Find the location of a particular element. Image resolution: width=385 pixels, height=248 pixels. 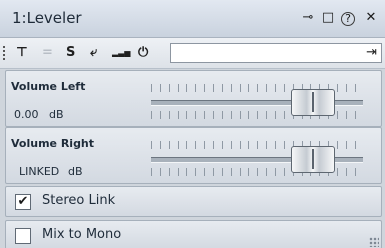

restore-icon: □ is located at coordinates (328, 18).